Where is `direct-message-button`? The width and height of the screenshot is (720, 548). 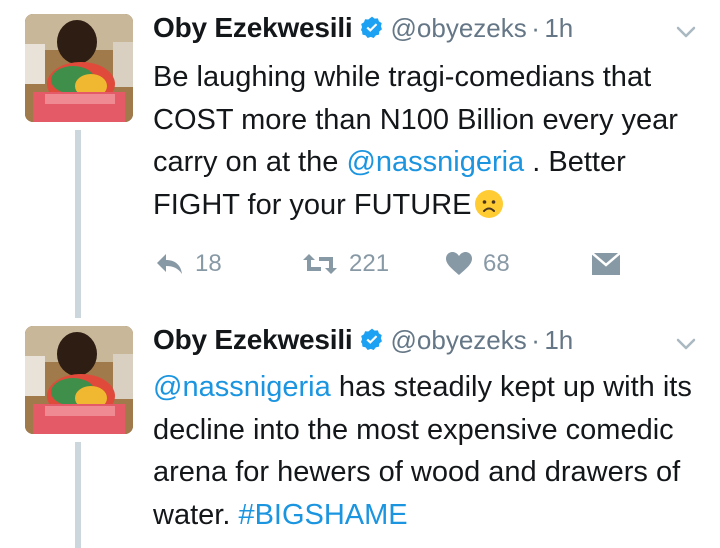 direct-message-button is located at coordinates (606, 264).